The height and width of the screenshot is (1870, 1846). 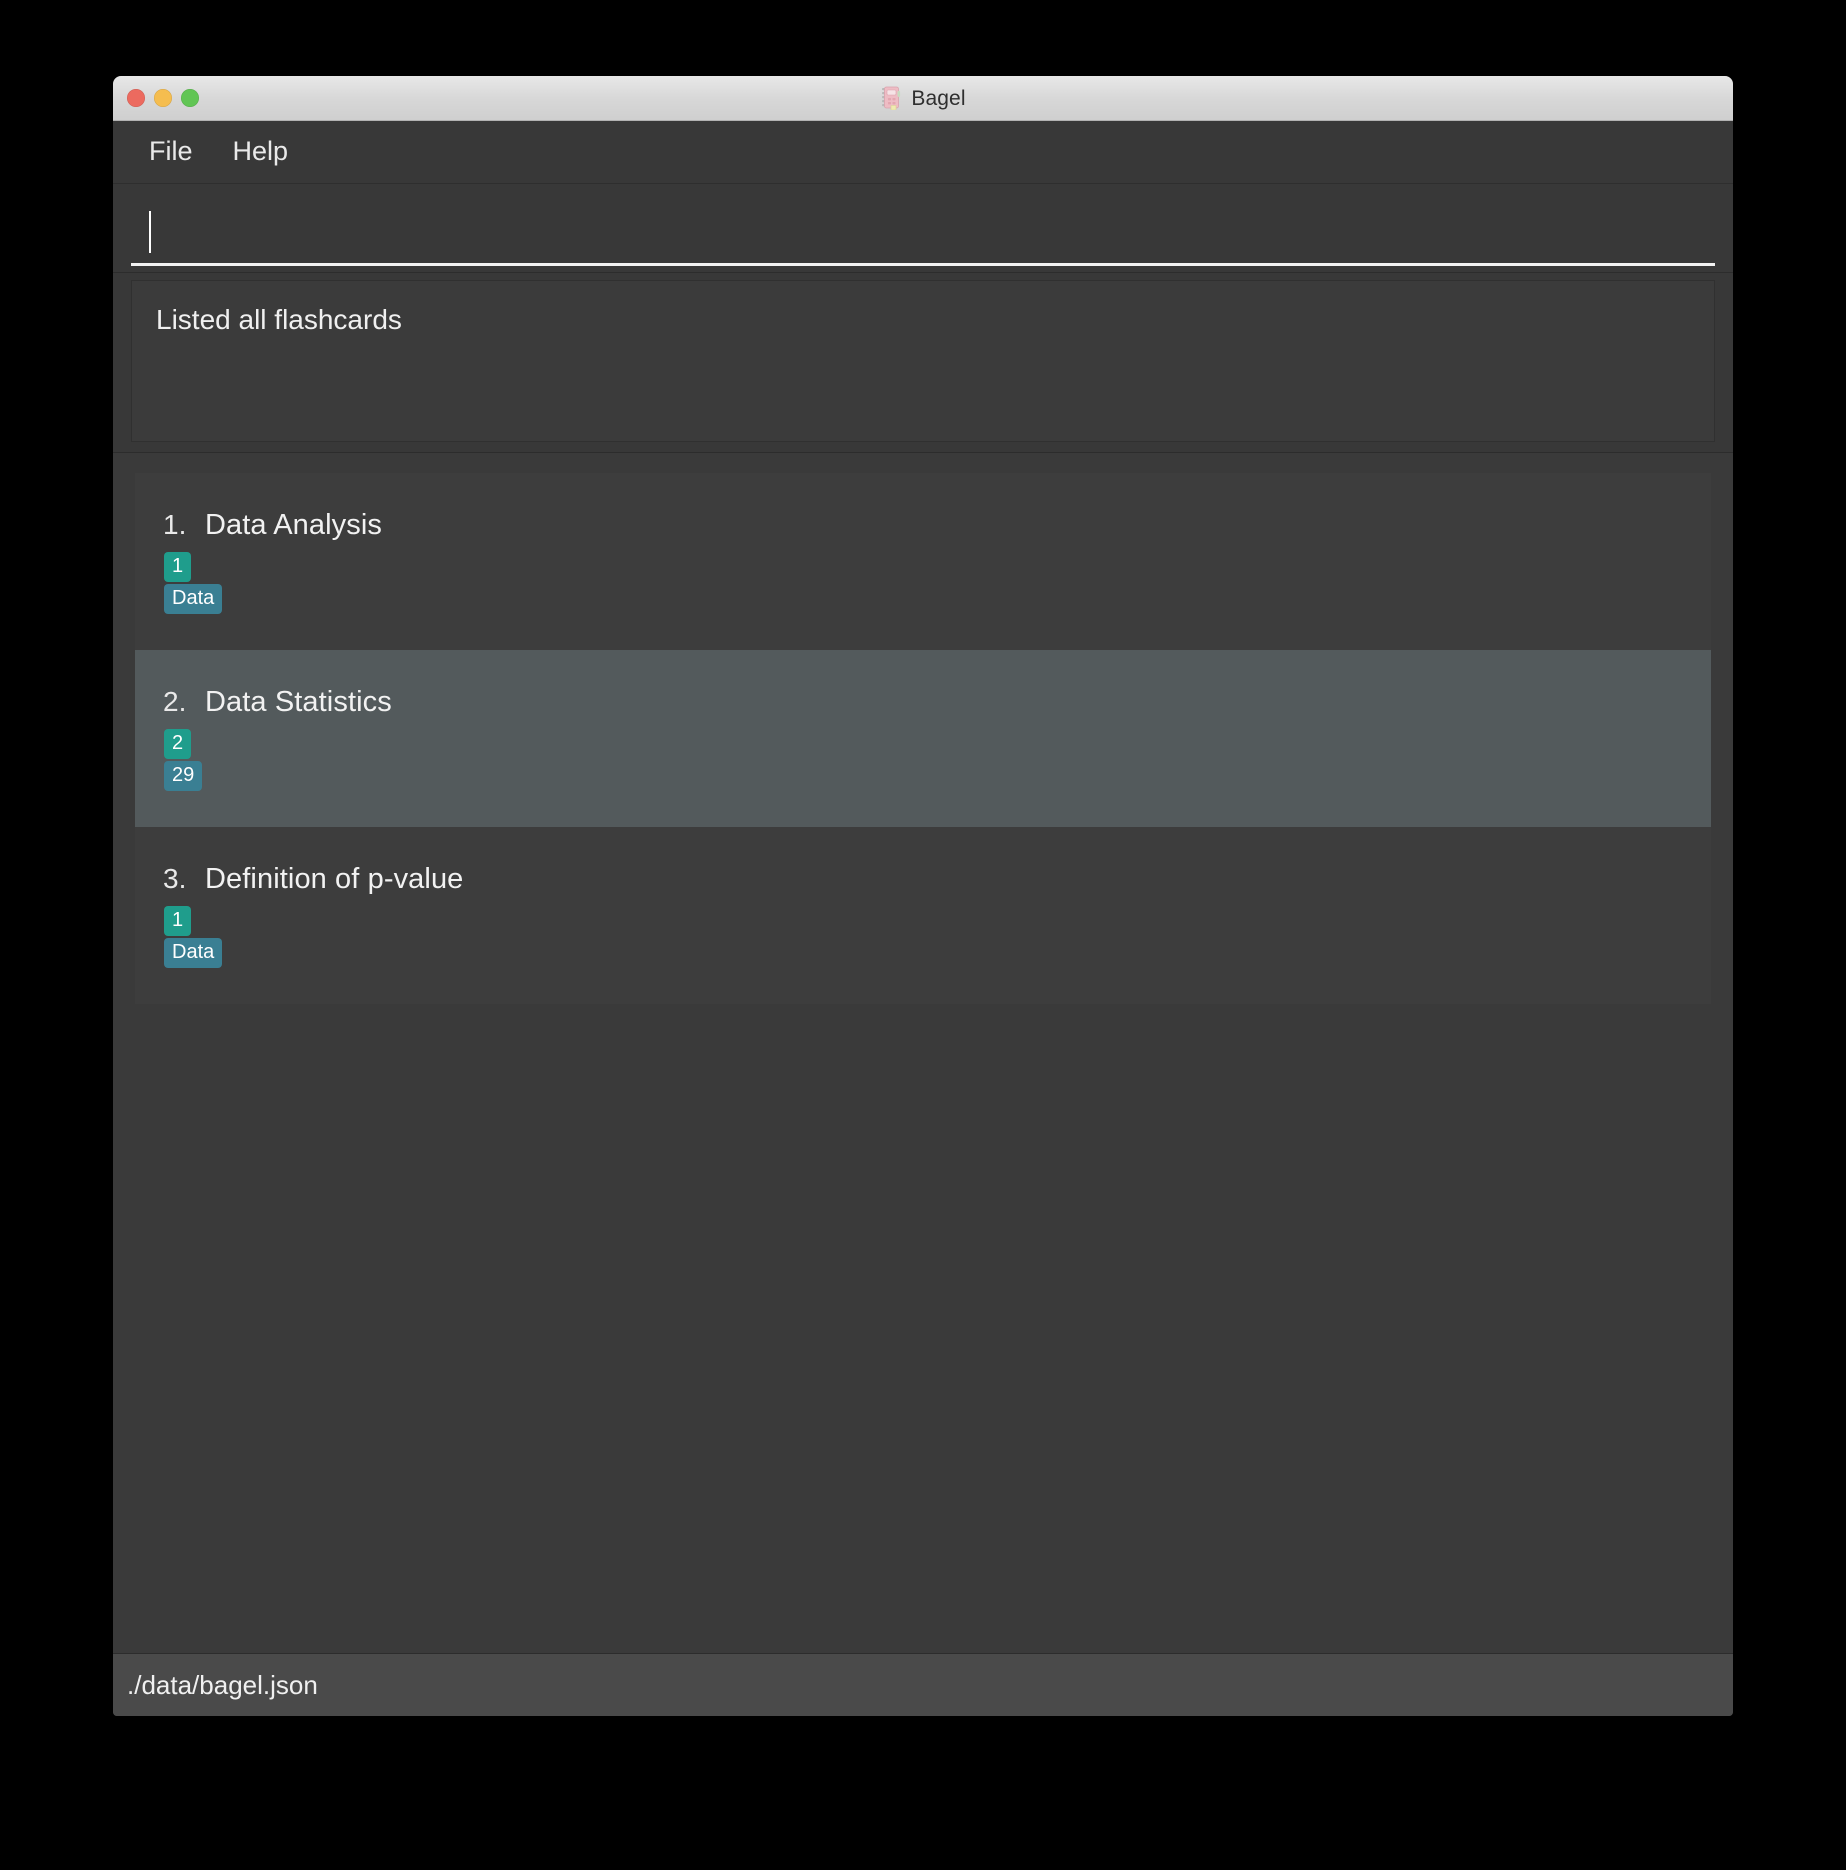 What do you see at coordinates (891, 98) in the screenshot?
I see `flashcard-notebook-icon` at bounding box center [891, 98].